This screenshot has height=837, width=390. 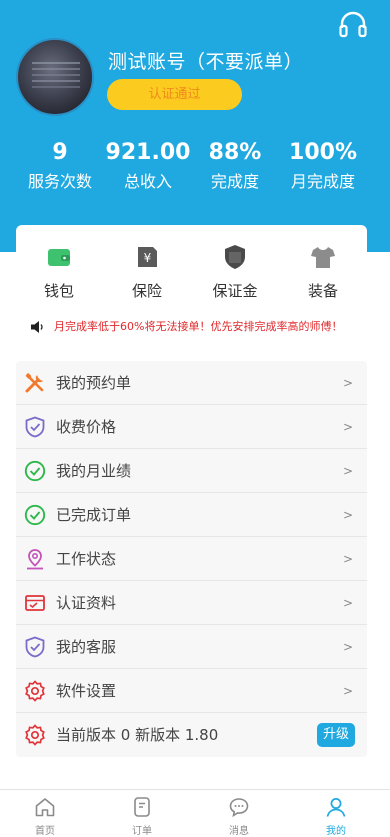 What do you see at coordinates (323, 257) in the screenshot?
I see `tshirt-icon` at bounding box center [323, 257].